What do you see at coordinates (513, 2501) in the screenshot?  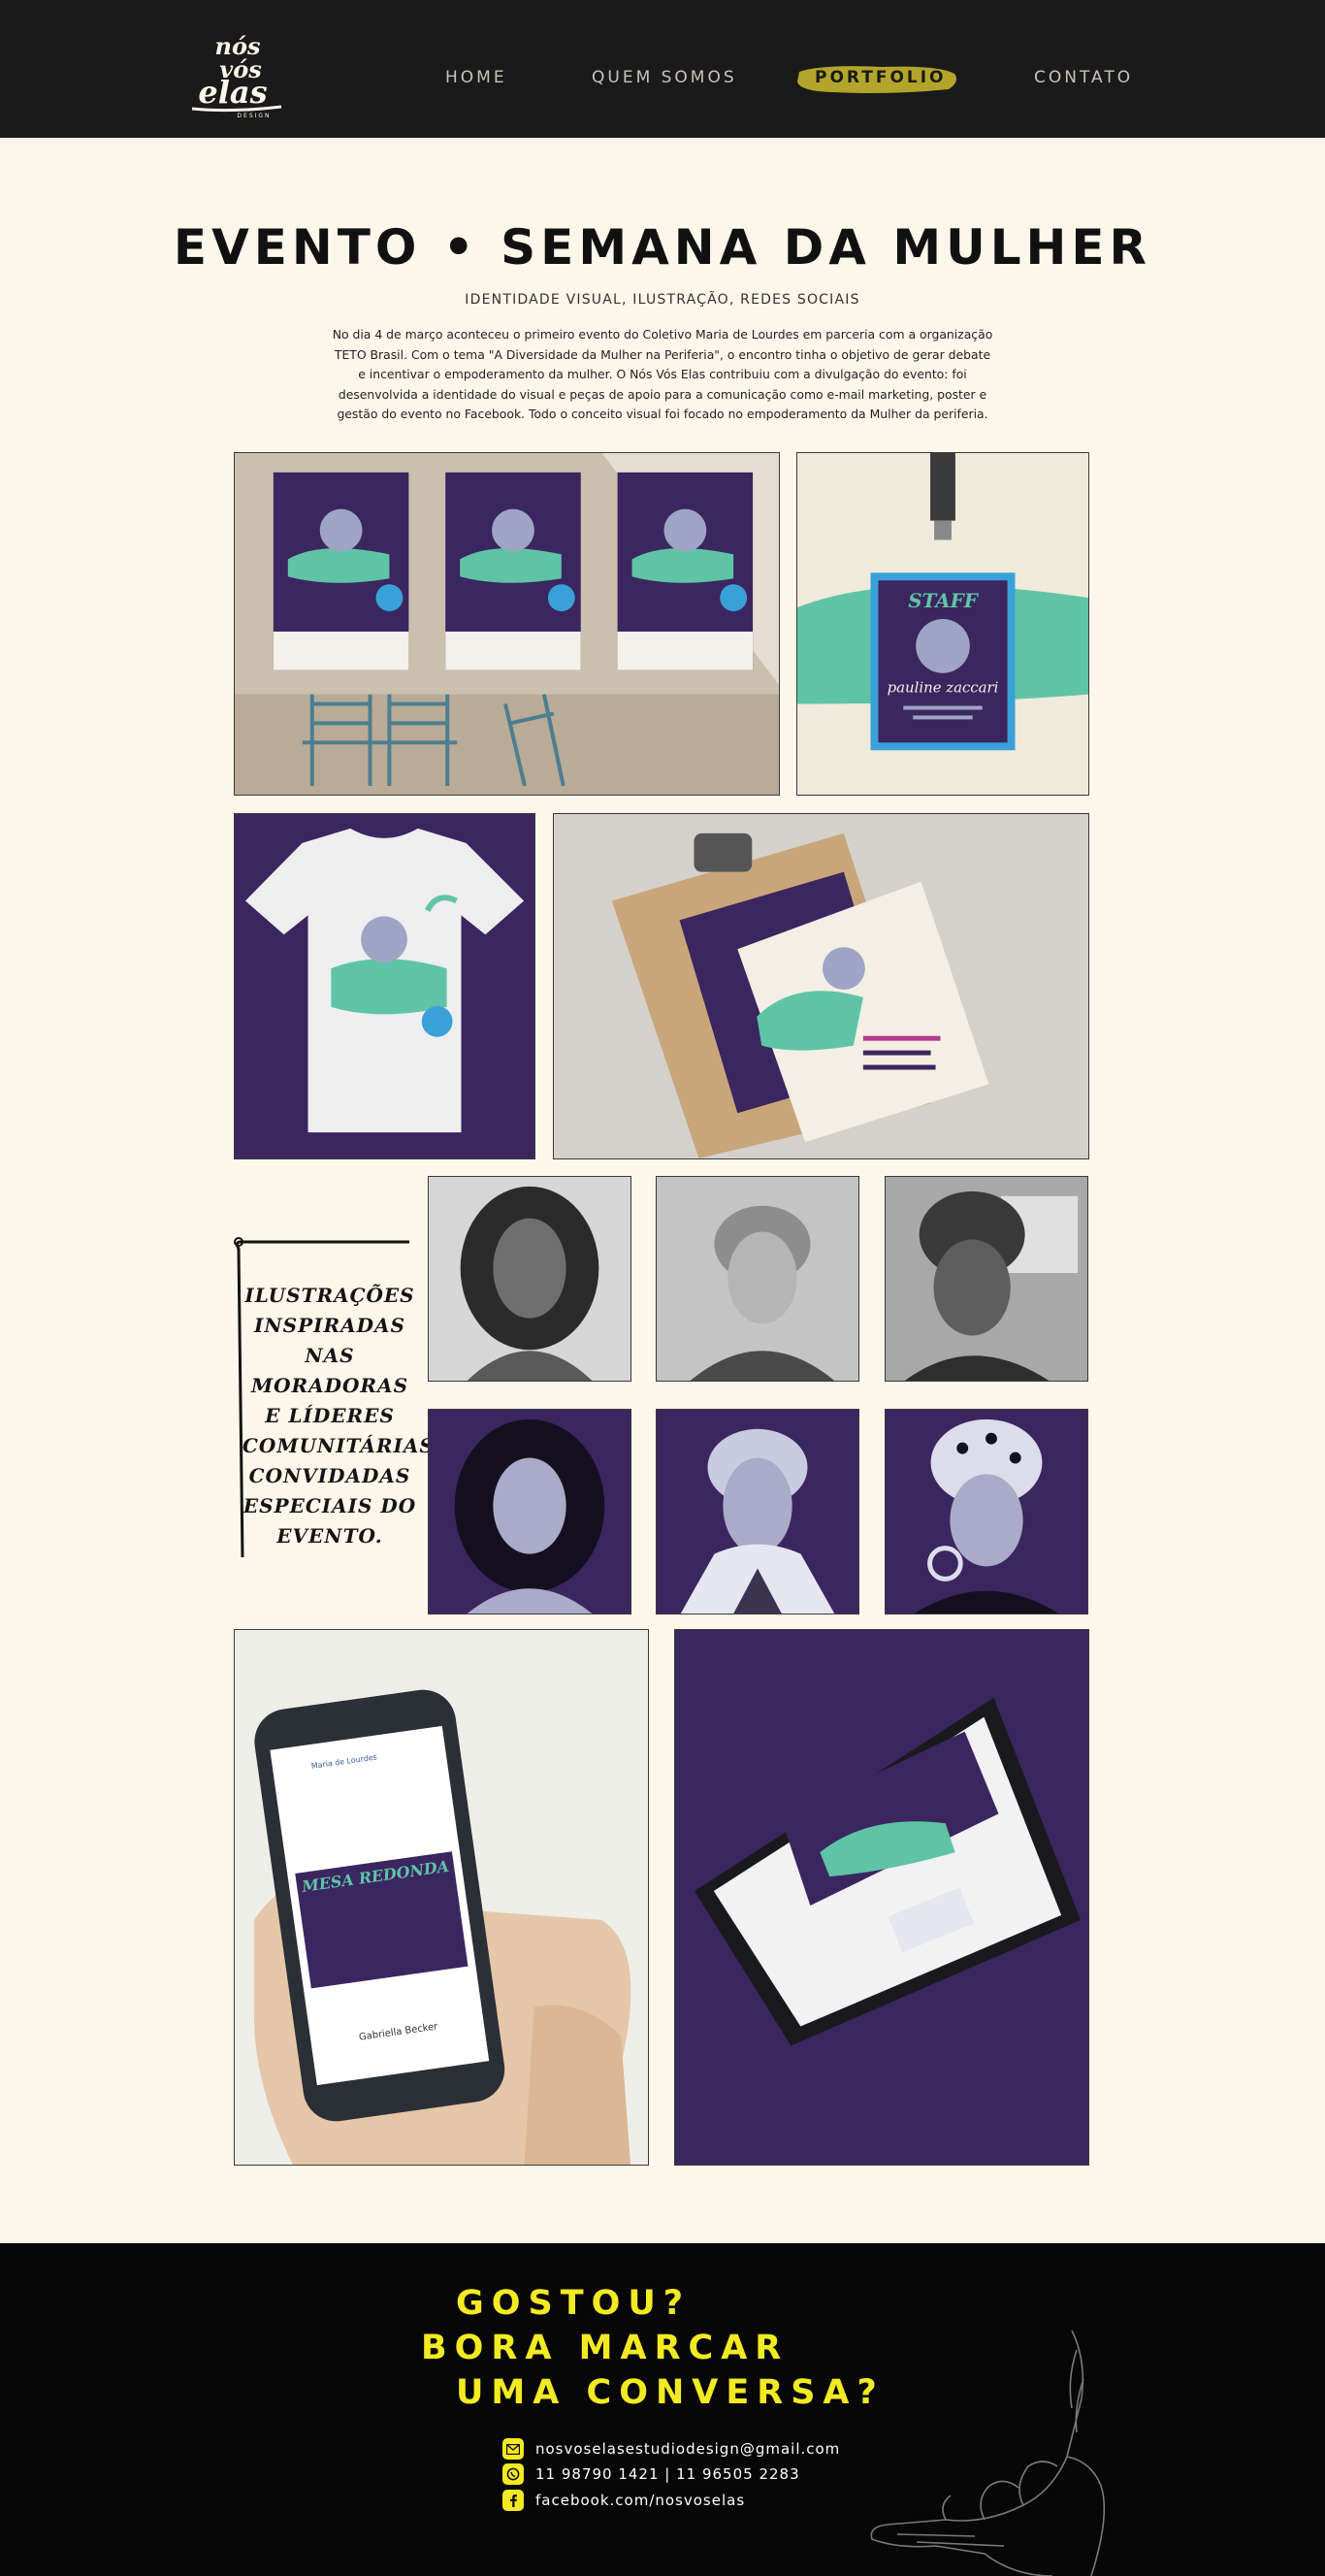 I see `facebook-icon` at bounding box center [513, 2501].